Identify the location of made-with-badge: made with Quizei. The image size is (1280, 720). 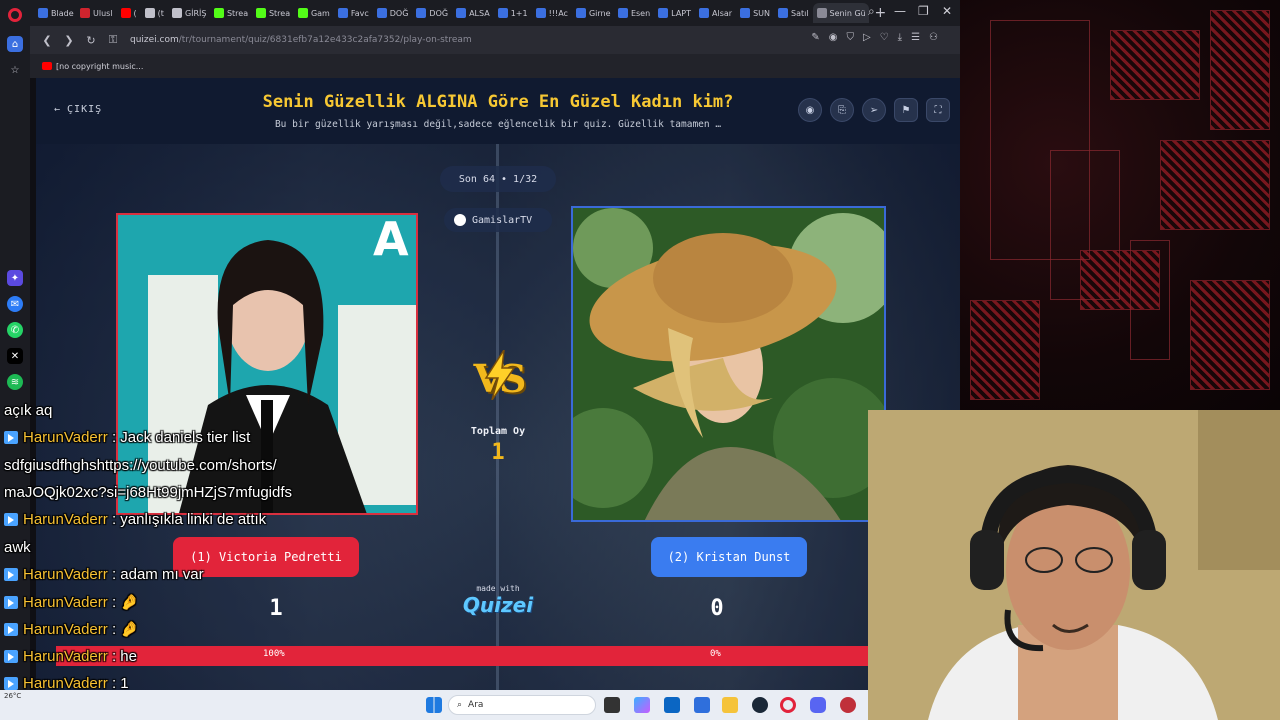
(498, 600).